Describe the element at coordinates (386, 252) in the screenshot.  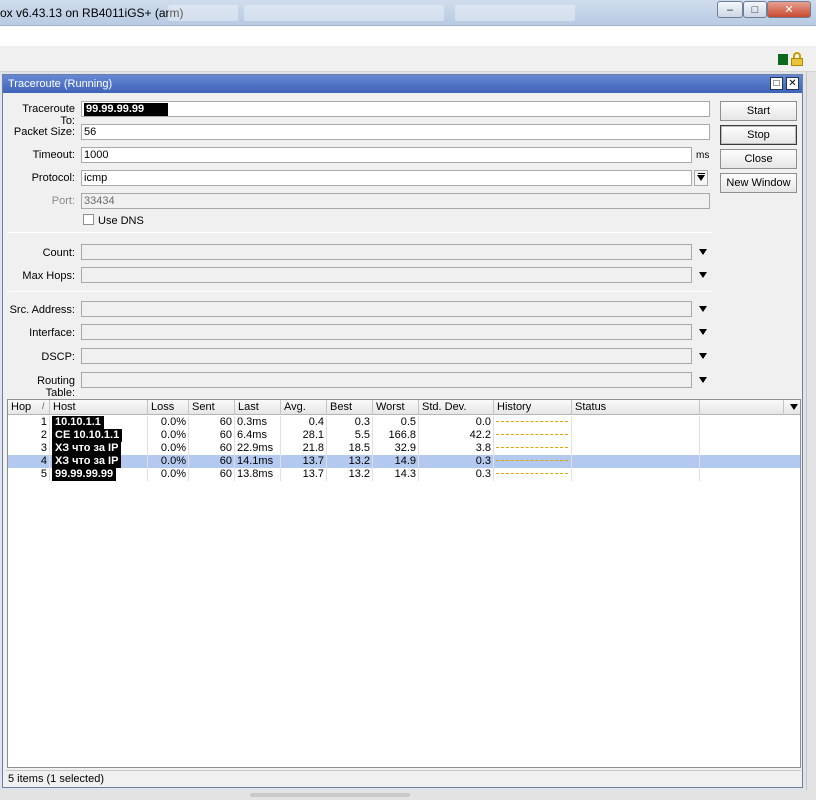
I see `count-input` at that location.